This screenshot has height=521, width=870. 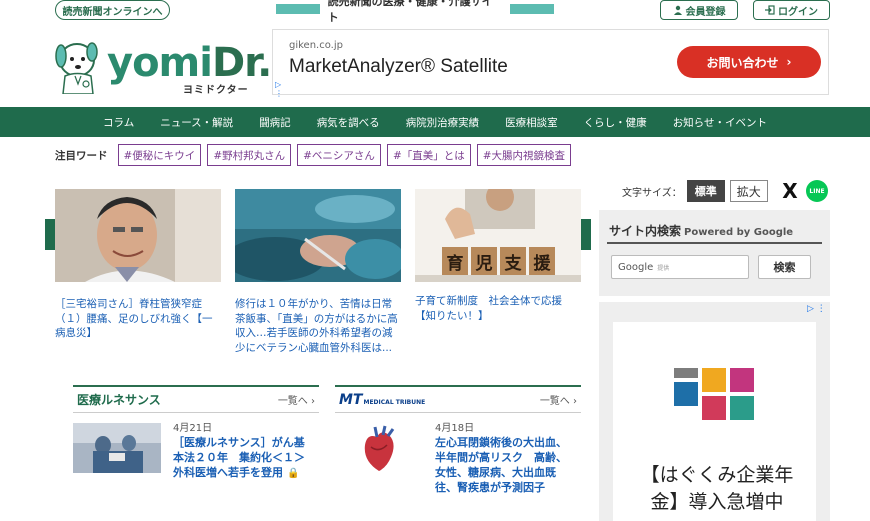 I want to click on nav-item-diary: 闘病記, so click(x=275, y=122).